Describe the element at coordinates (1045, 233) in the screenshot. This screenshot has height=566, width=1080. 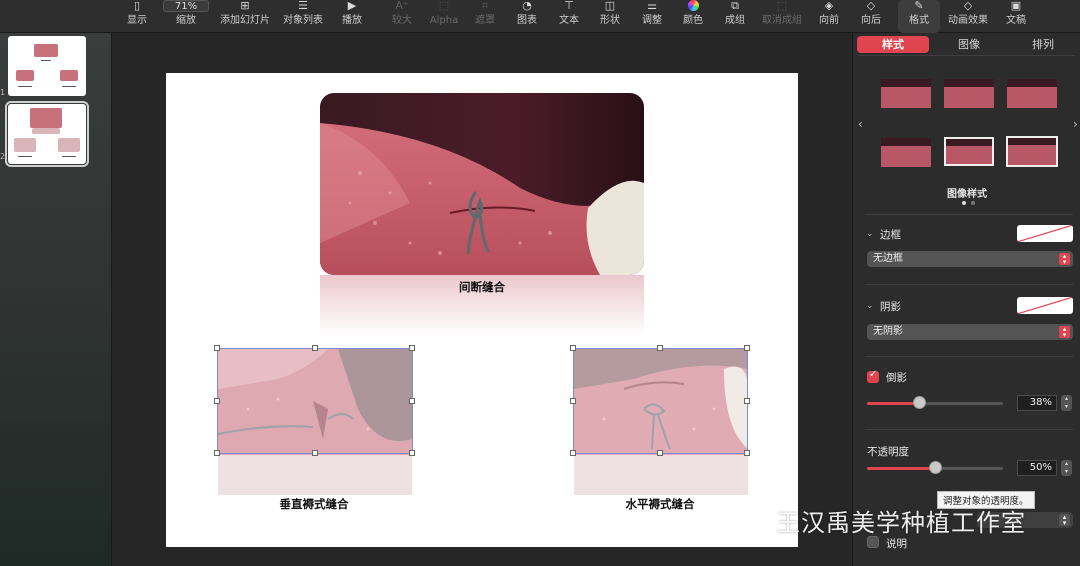
I see `border-color-well` at that location.